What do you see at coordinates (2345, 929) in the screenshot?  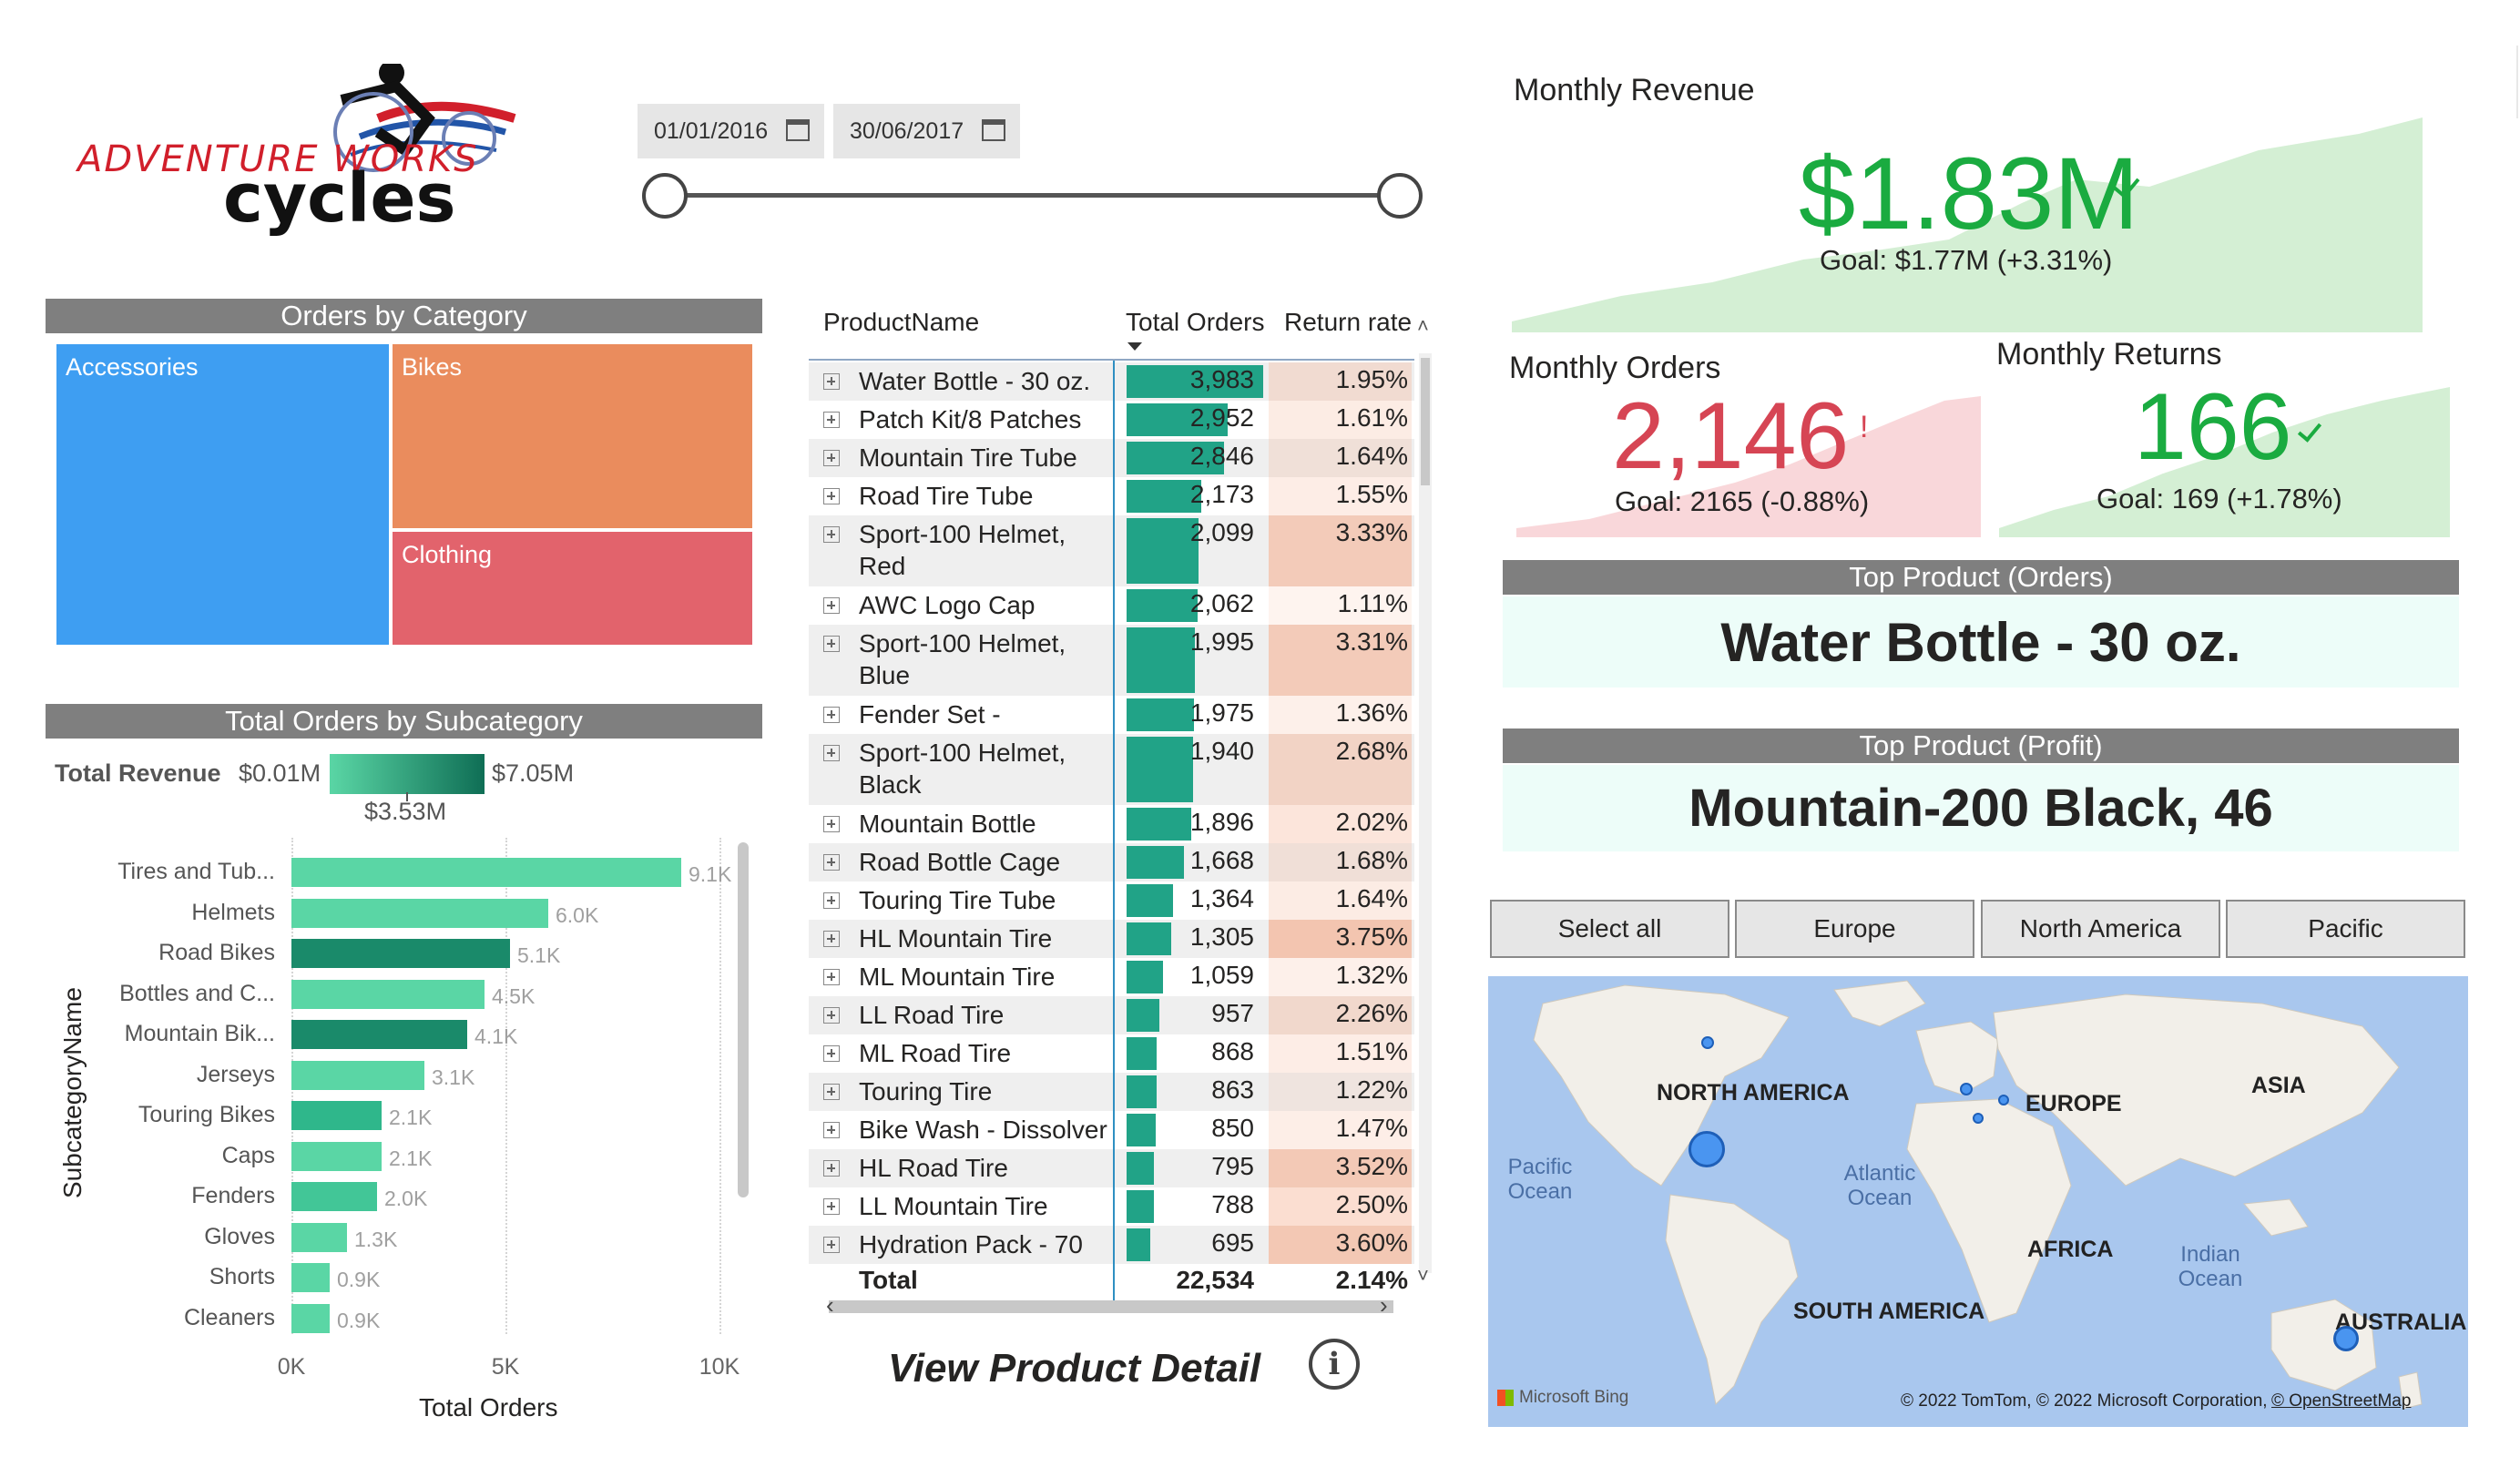 I see `region-pacific-button: Pacific` at bounding box center [2345, 929].